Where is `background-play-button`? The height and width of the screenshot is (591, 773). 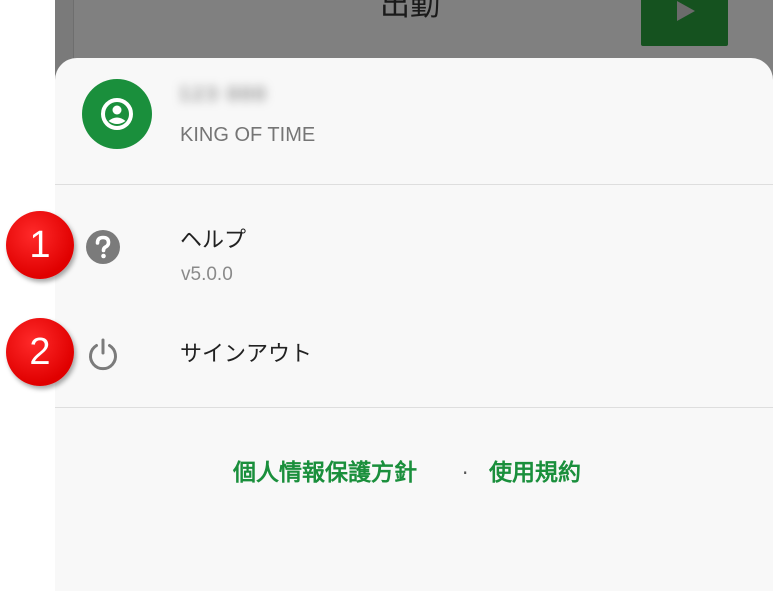 background-play-button is located at coordinates (684, 23).